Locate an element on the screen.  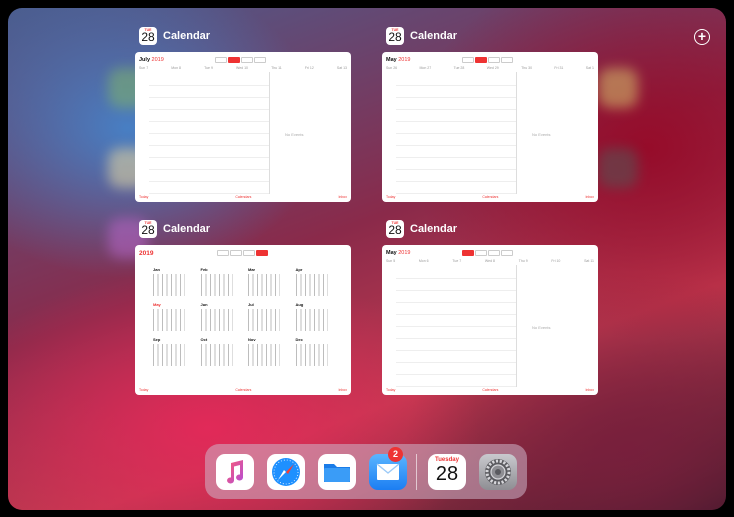
month-block: Mar is located at coordinates (272, 281).